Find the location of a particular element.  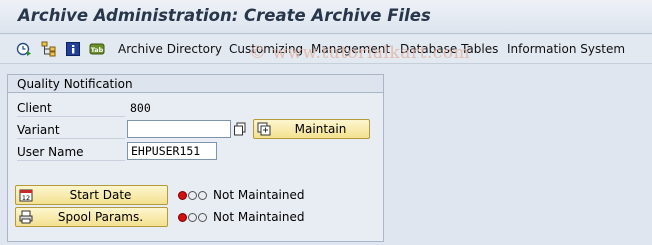

info-icon is located at coordinates (73, 49).